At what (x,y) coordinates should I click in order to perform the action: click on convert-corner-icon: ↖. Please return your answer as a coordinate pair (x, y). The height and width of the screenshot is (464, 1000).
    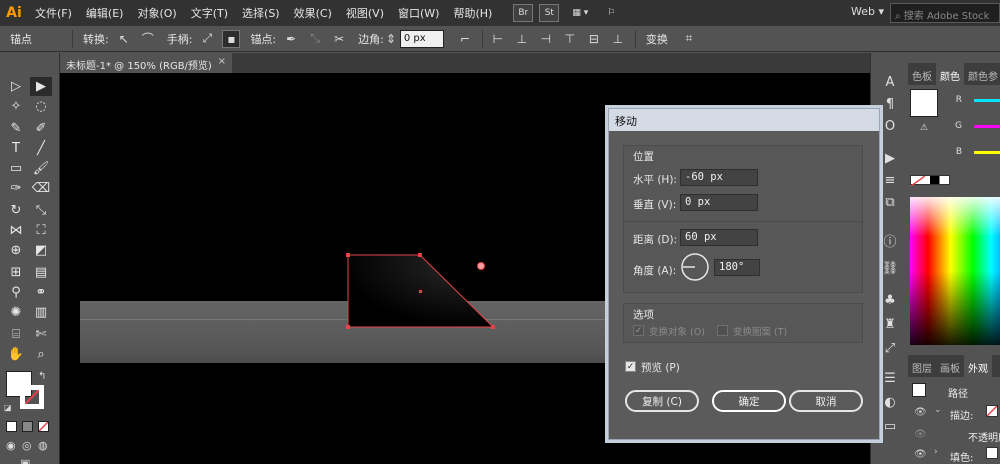
    Looking at the image, I should click on (124, 39).